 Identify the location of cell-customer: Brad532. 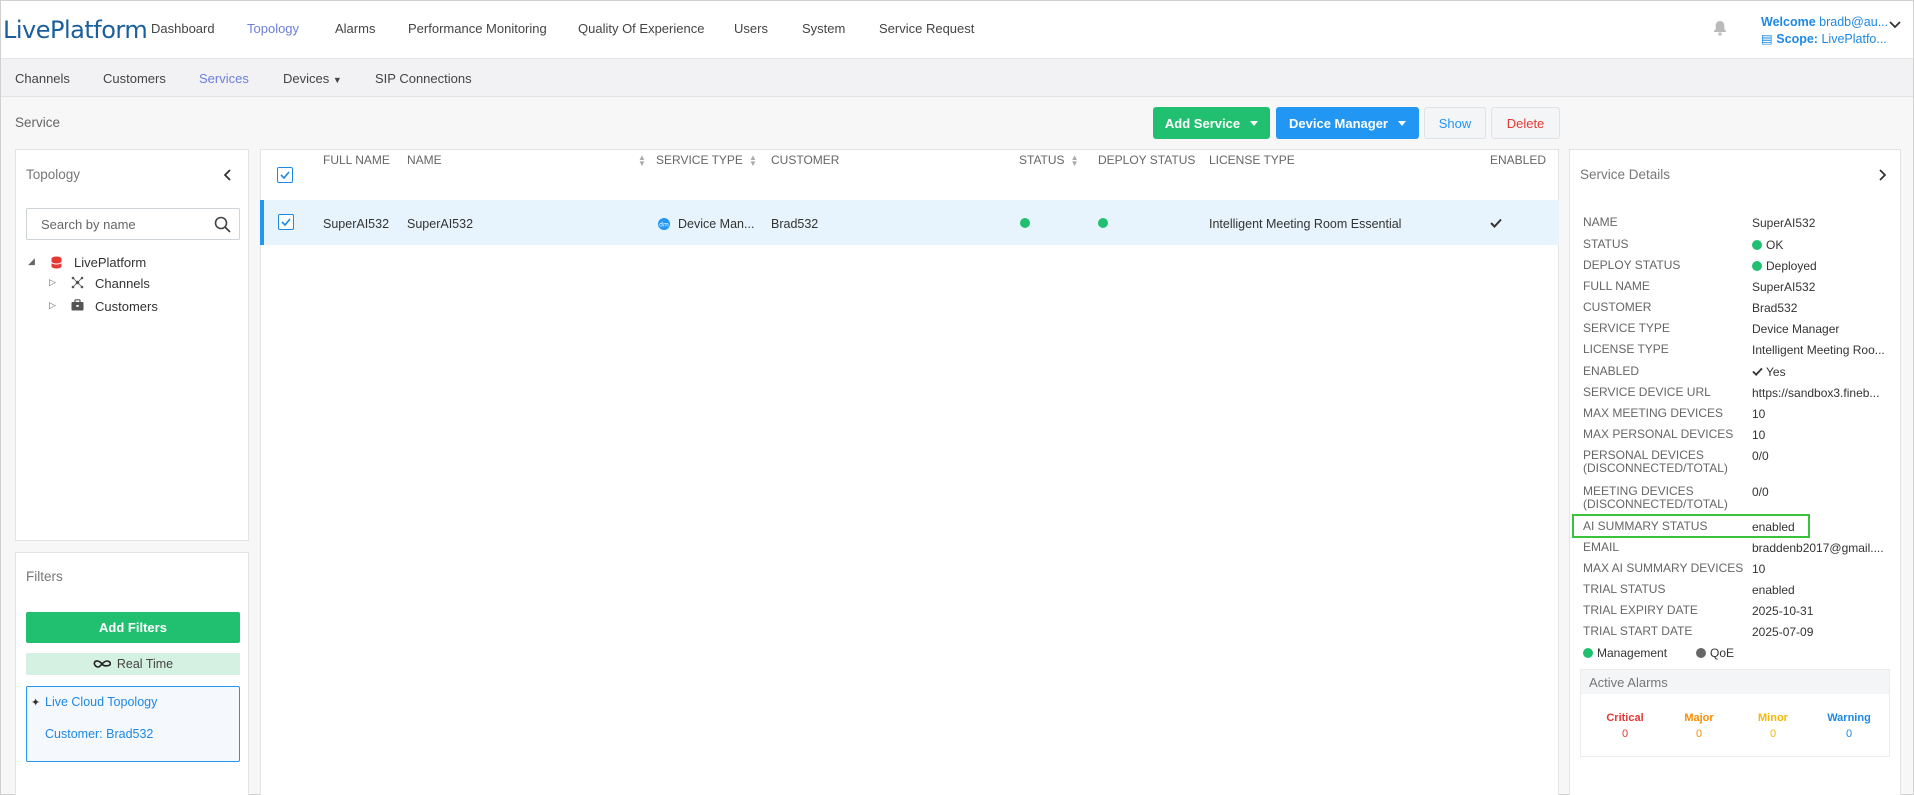
(795, 224).